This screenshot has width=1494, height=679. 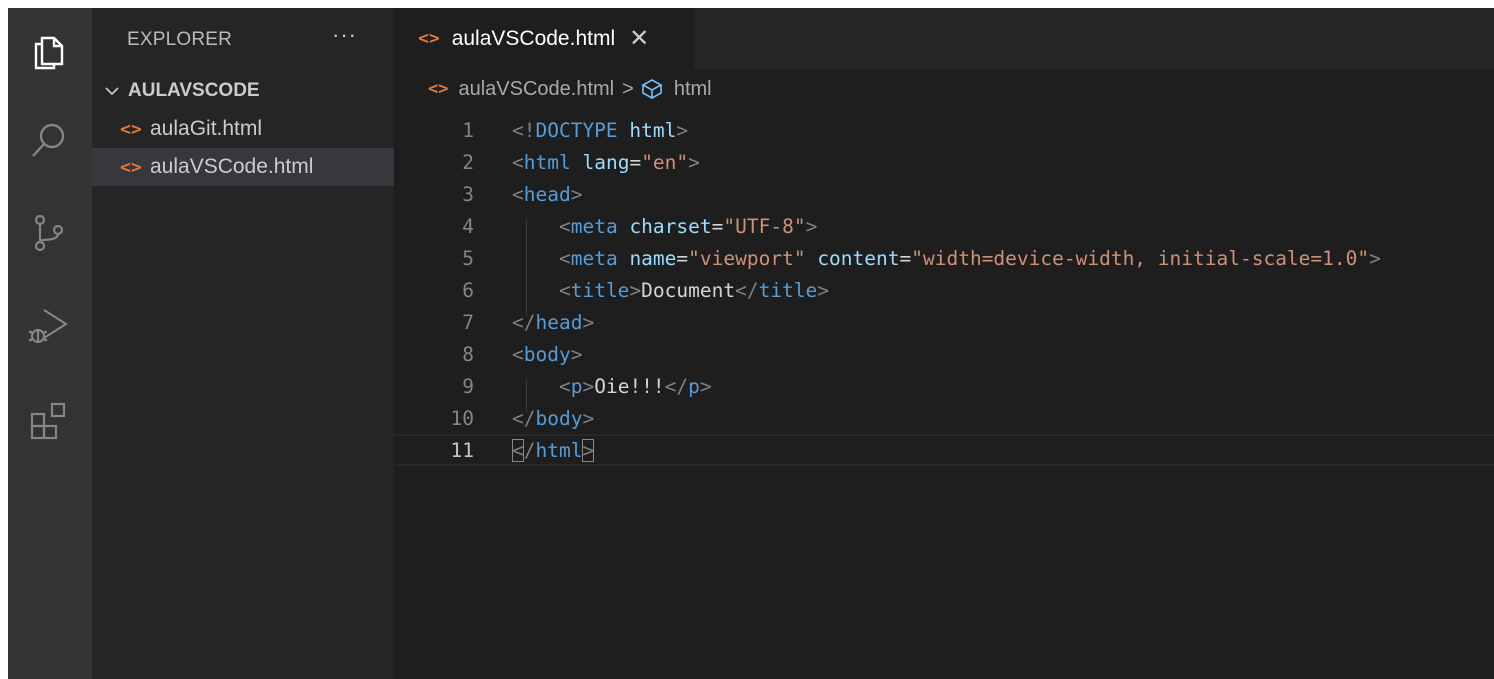 What do you see at coordinates (688, 290) in the screenshot?
I see `code-token: Document` at bounding box center [688, 290].